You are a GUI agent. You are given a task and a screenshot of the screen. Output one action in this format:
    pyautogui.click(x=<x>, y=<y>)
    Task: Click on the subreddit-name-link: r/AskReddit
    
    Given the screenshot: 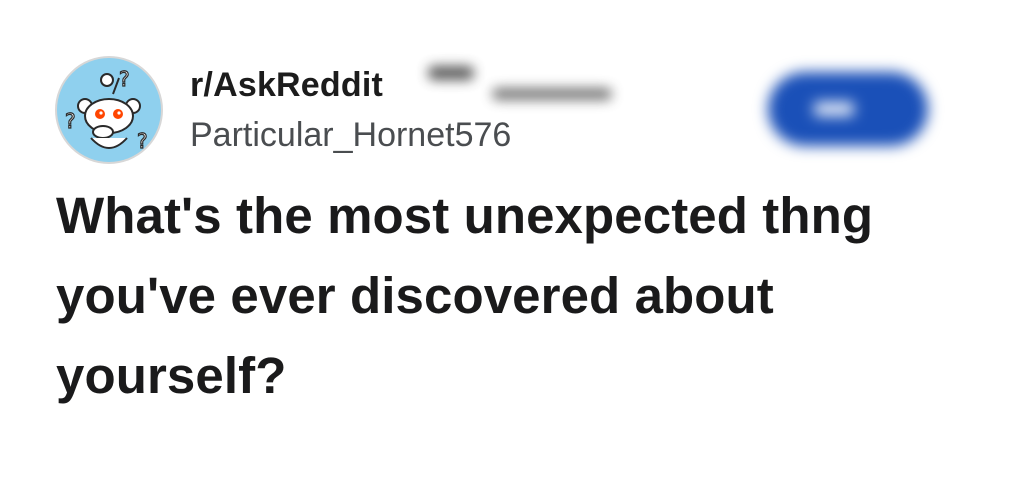 What is the action you would take?
    pyautogui.click(x=286, y=85)
    